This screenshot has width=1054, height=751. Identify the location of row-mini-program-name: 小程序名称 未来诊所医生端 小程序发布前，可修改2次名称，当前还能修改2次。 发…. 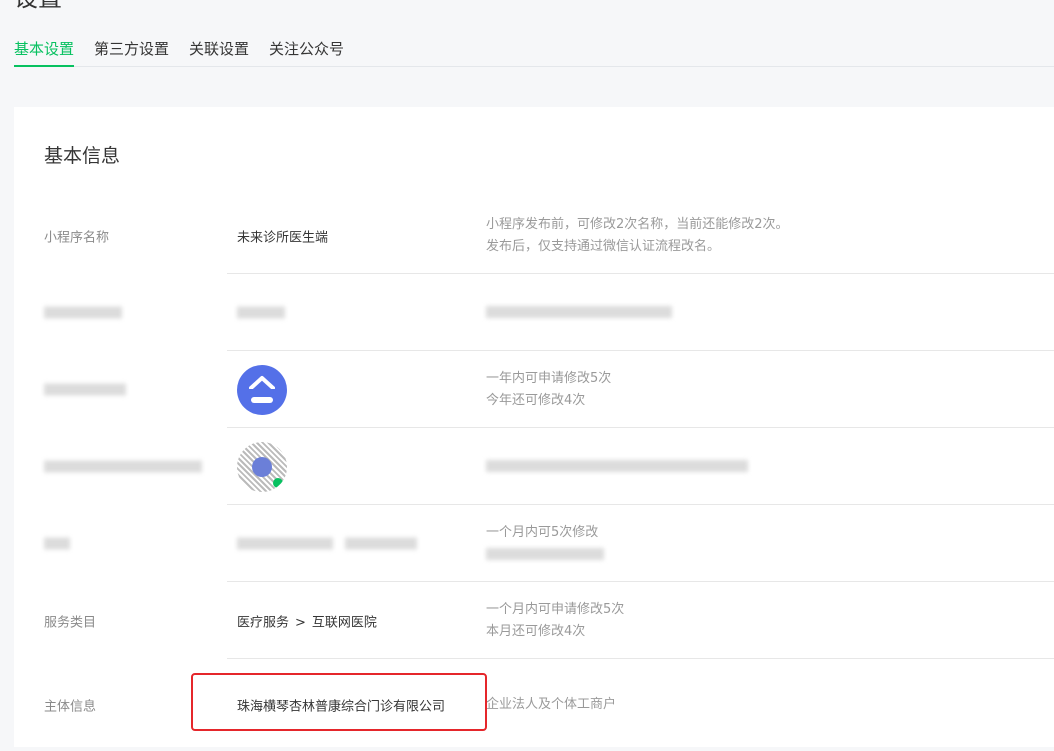
(534, 235).